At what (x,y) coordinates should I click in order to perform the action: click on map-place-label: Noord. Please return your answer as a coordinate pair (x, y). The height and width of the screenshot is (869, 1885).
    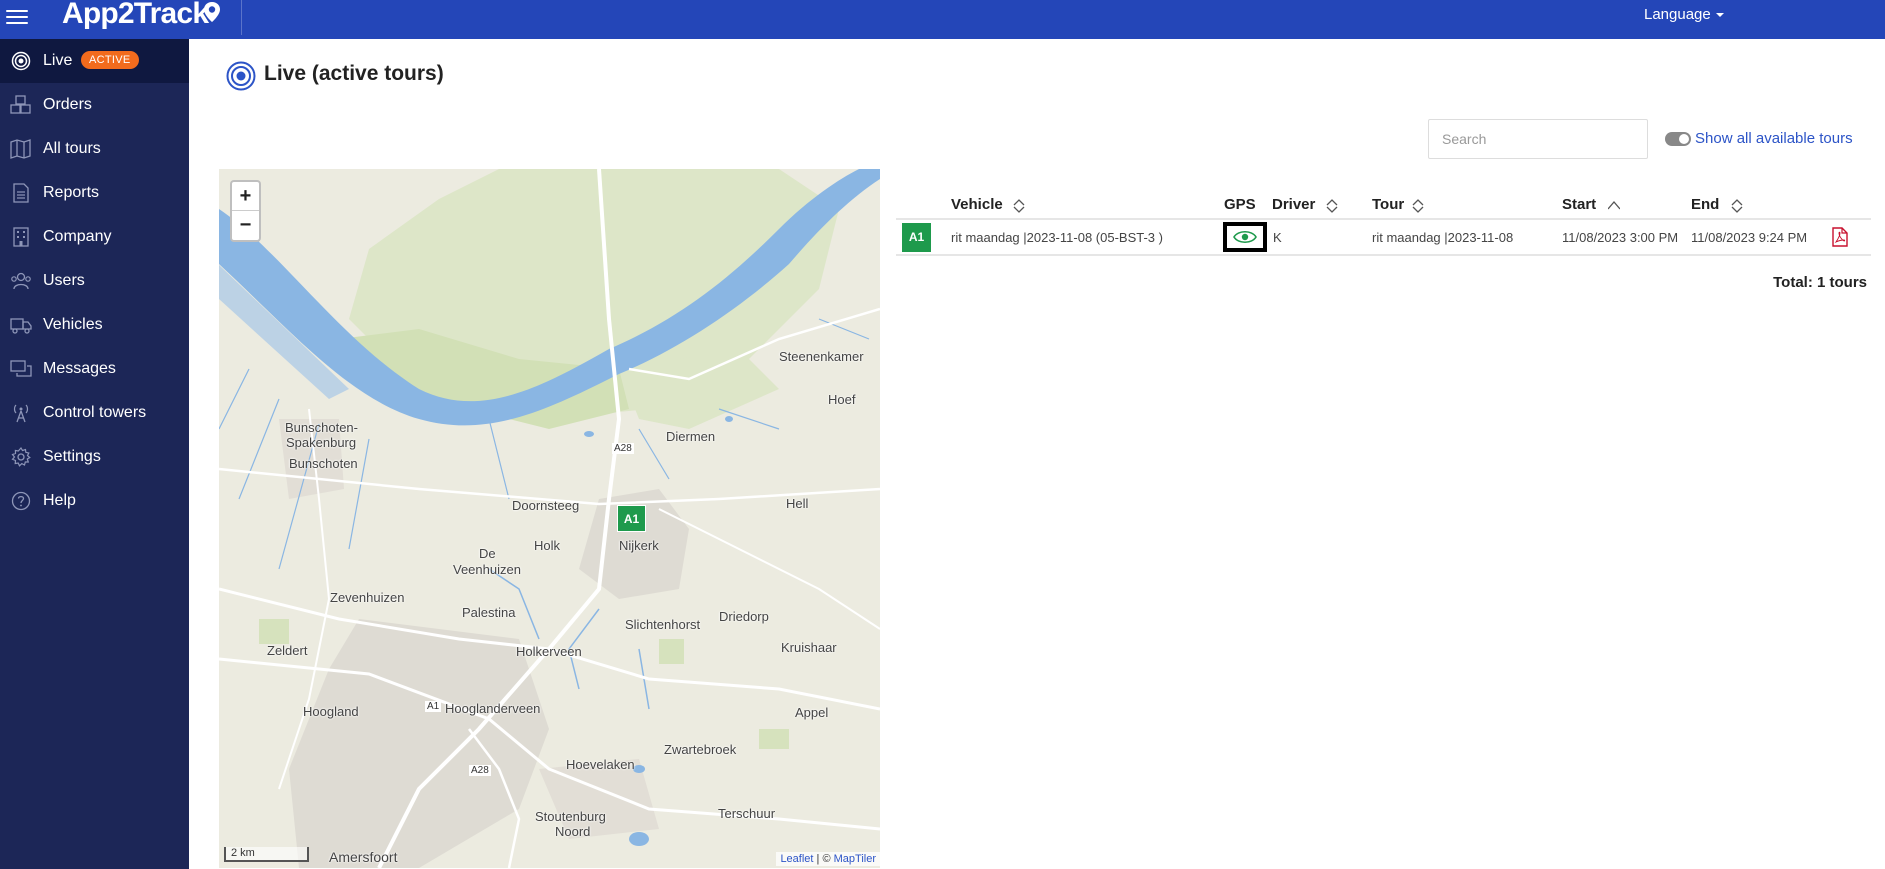
    Looking at the image, I should click on (573, 831).